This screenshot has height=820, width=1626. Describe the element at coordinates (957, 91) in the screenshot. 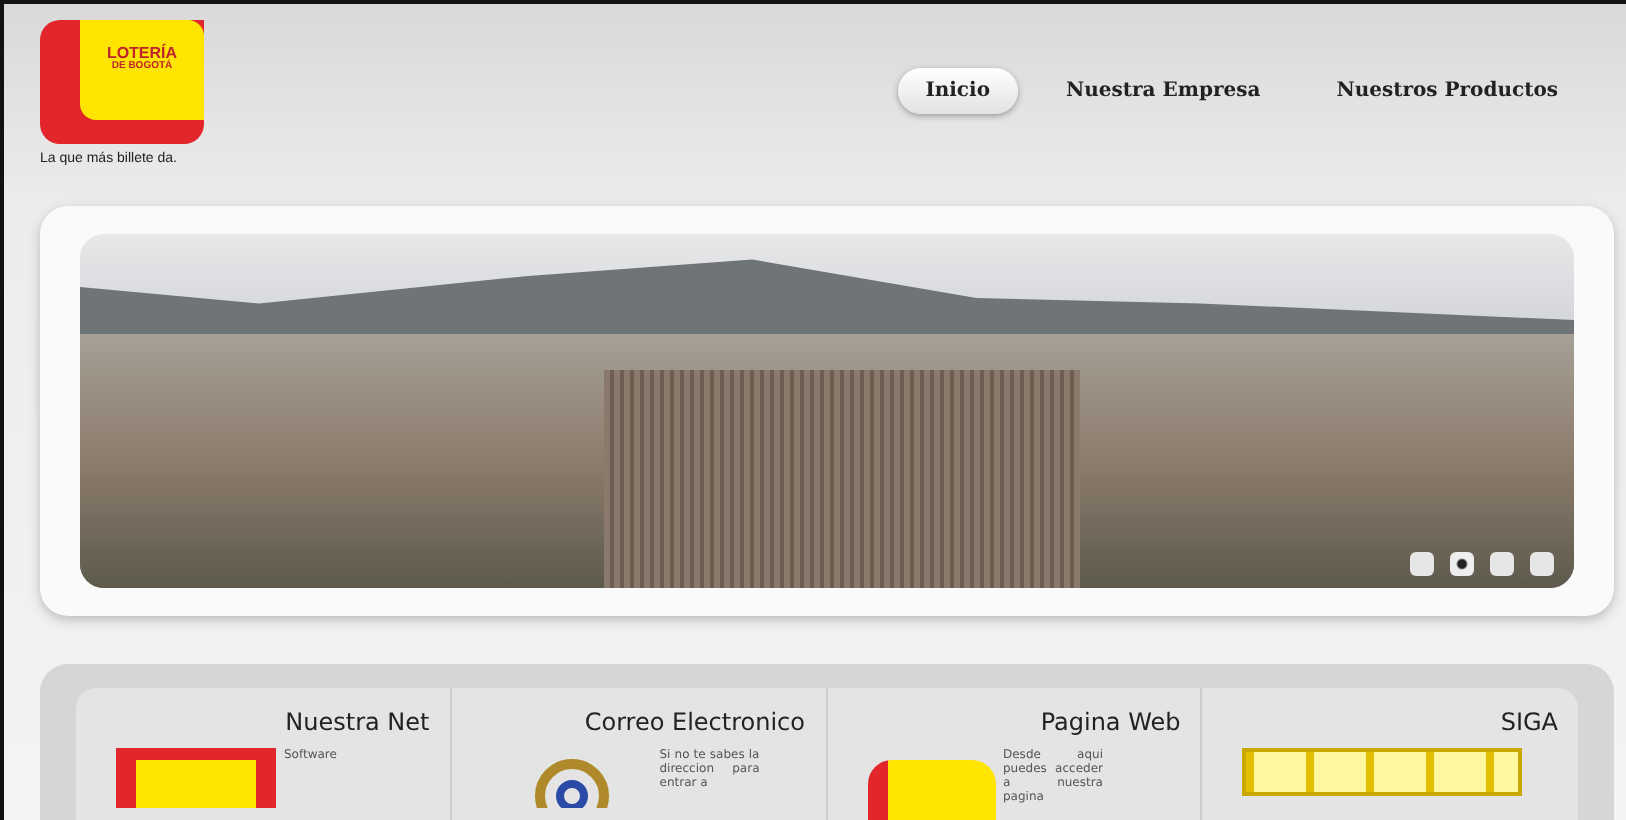

I see `nav-link: Inicio` at that location.